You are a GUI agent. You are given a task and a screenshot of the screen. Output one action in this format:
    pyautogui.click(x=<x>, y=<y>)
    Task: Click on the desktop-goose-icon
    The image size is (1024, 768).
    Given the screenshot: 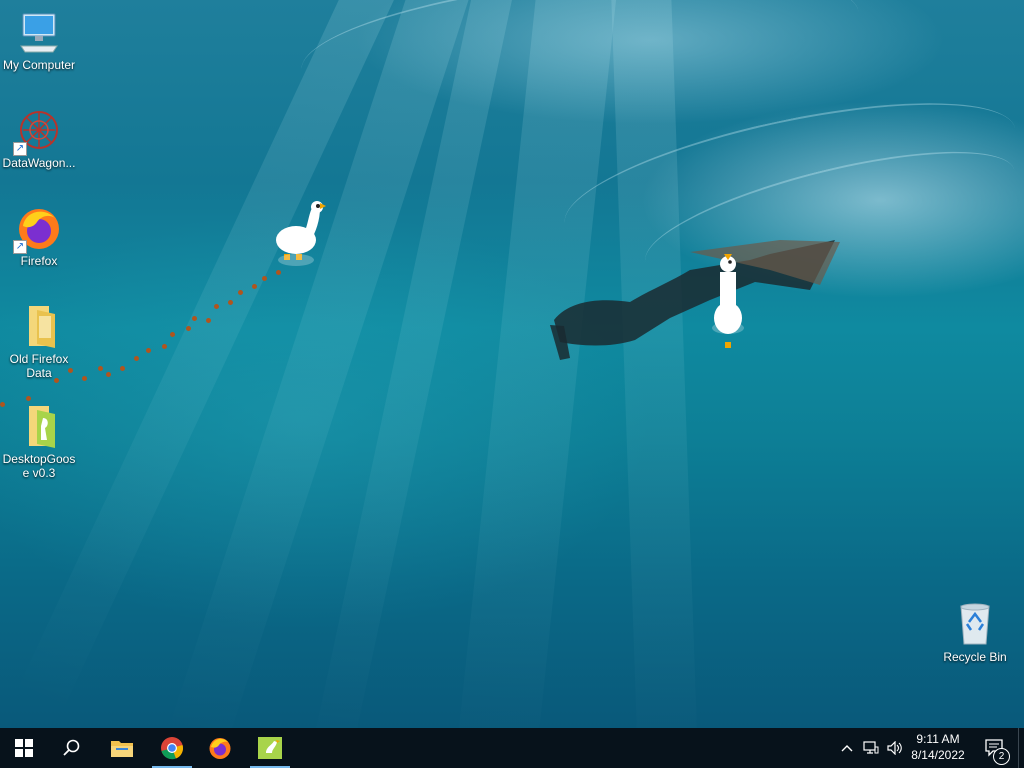 What is the action you would take?
    pyautogui.click(x=270, y=748)
    